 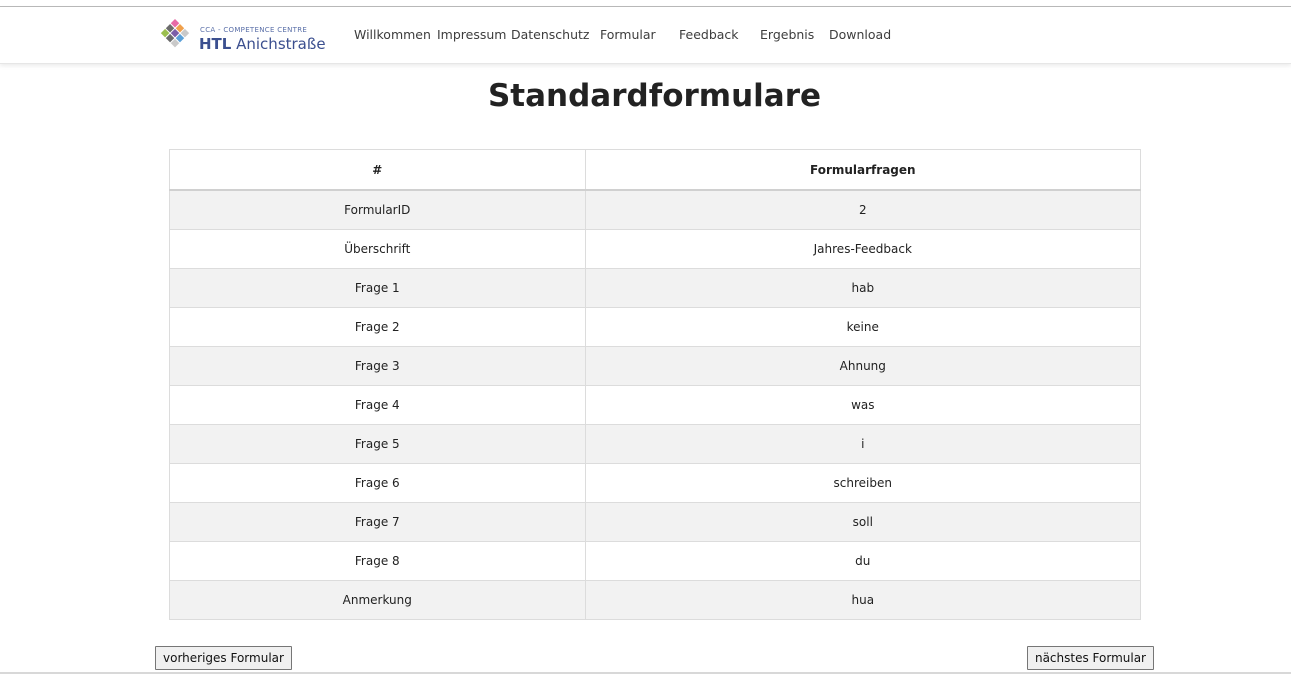 What do you see at coordinates (175, 33) in the screenshot?
I see `logo-diamonds-icon` at bounding box center [175, 33].